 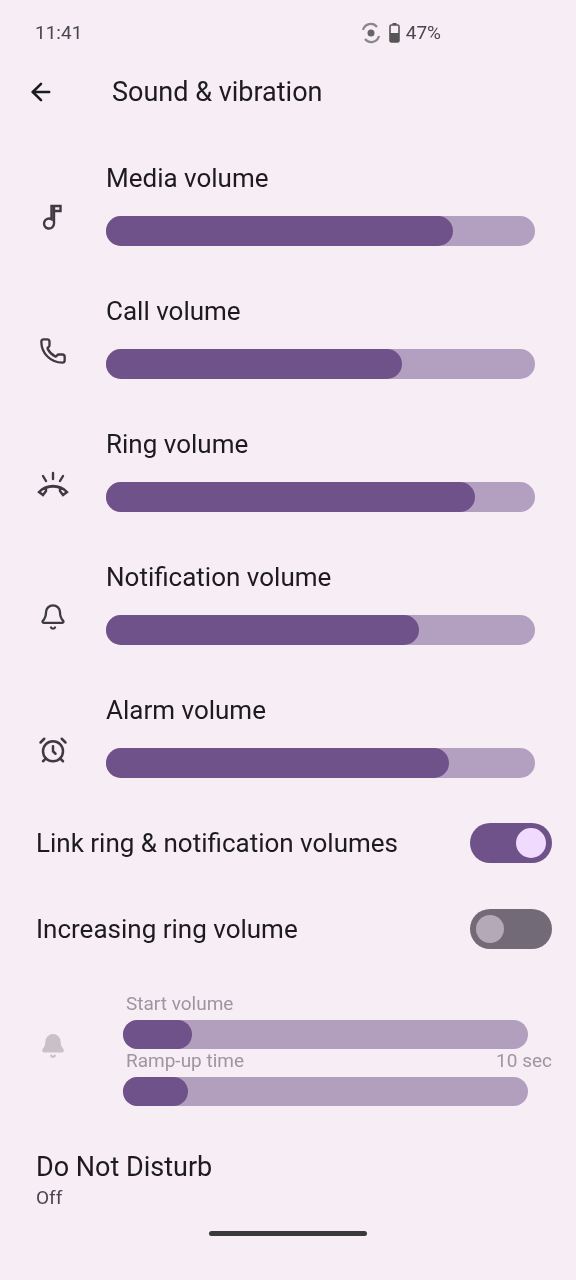 I want to click on slider-label: Start volume, so click(x=180, y=1003).